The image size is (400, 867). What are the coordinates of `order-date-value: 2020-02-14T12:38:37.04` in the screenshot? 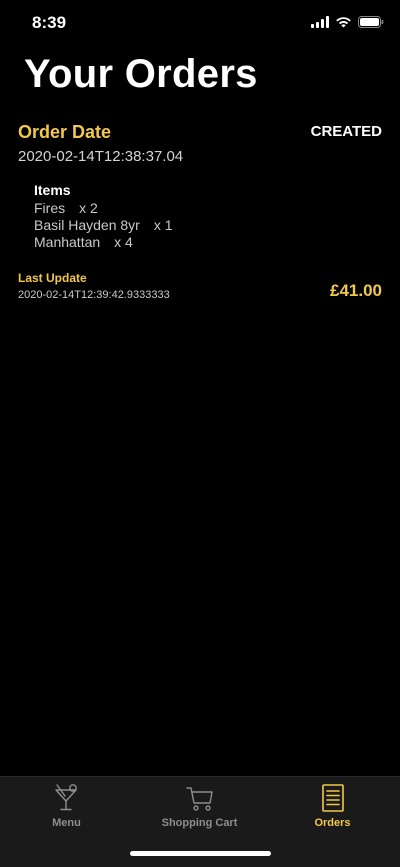 It's located at (101, 156).